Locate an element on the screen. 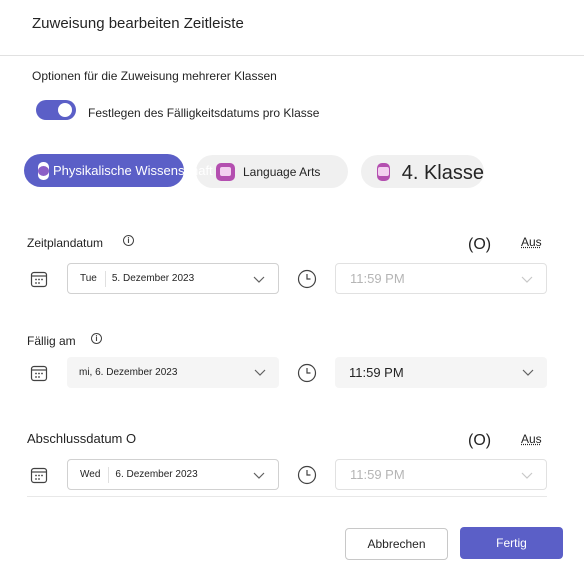 The height and width of the screenshot is (567, 584). schedule-off-link: Aus is located at coordinates (531, 242).